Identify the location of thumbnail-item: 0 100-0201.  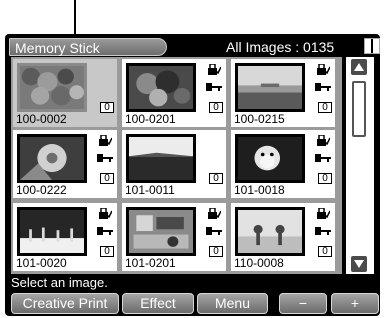
(174, 93).